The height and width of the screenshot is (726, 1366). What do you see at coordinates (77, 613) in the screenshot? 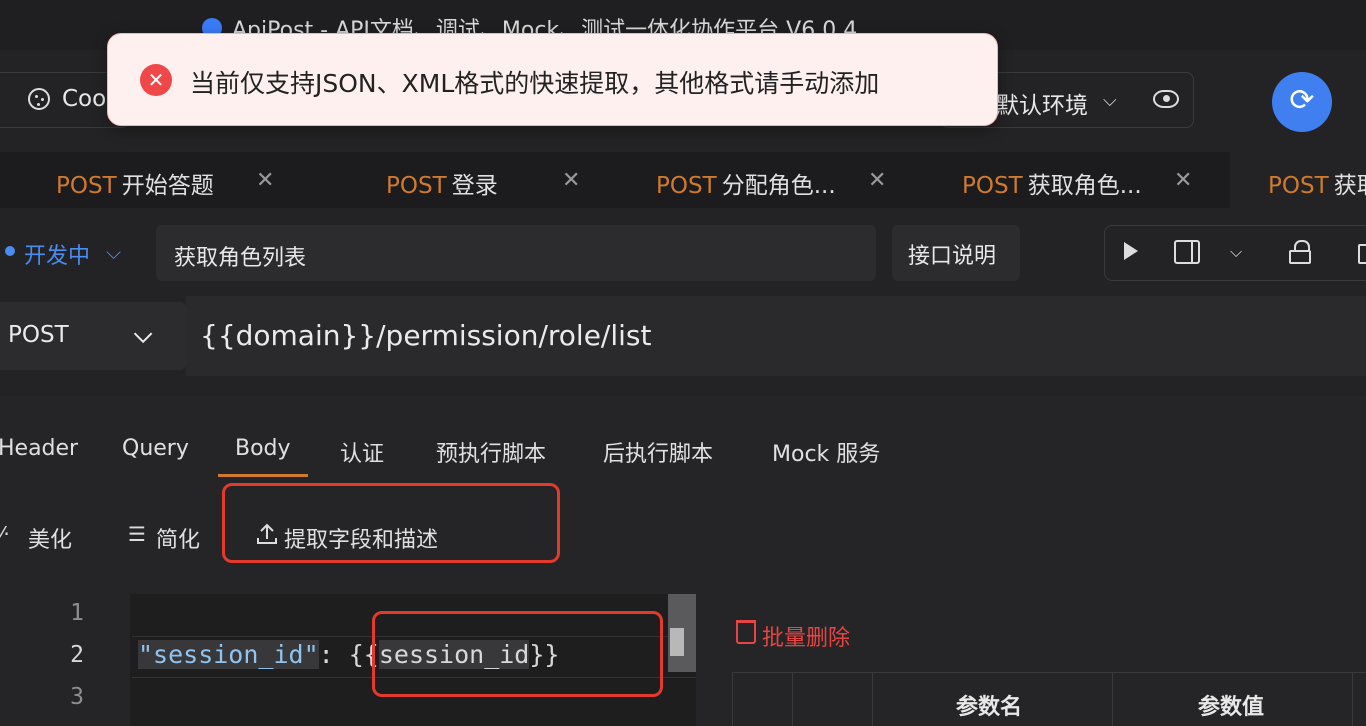
I see `line-number: 1` at bounding box center [77, 613].